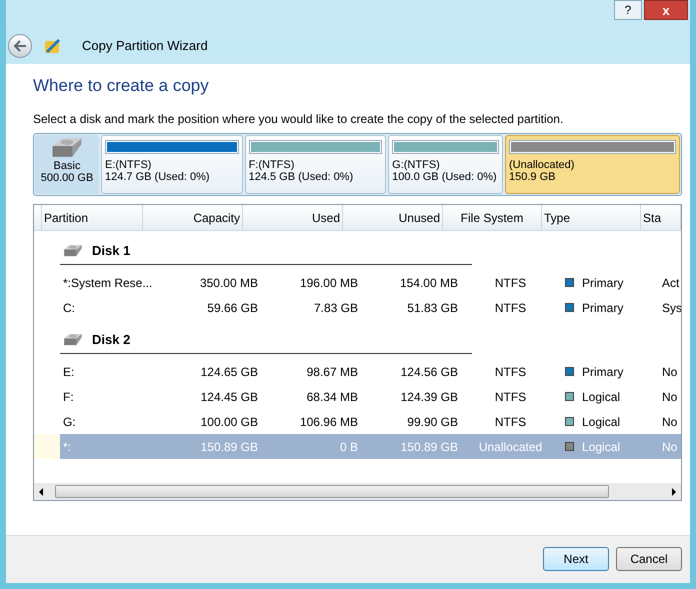 The width and height of the screenshot is (696, 589). I want to click on partition-row: F: 124.45 GB 68.34 MB 124.39 GB NTFS Logical No, so click(357, 396).